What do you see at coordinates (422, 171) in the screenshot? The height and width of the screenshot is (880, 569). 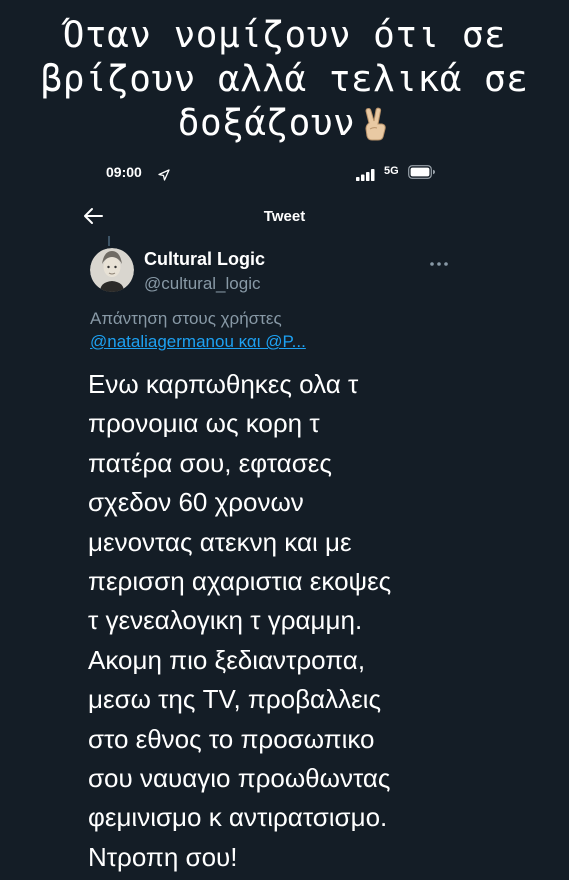 I see `battery-icon` at bounding box center [422, 171].